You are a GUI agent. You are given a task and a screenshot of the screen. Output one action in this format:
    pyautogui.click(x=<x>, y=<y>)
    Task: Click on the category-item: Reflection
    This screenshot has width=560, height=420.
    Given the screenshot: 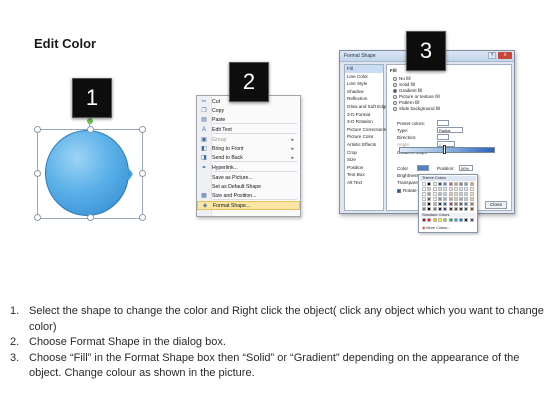 What is the action you would take?
    pyautogui.click(x=364, y=99)
    